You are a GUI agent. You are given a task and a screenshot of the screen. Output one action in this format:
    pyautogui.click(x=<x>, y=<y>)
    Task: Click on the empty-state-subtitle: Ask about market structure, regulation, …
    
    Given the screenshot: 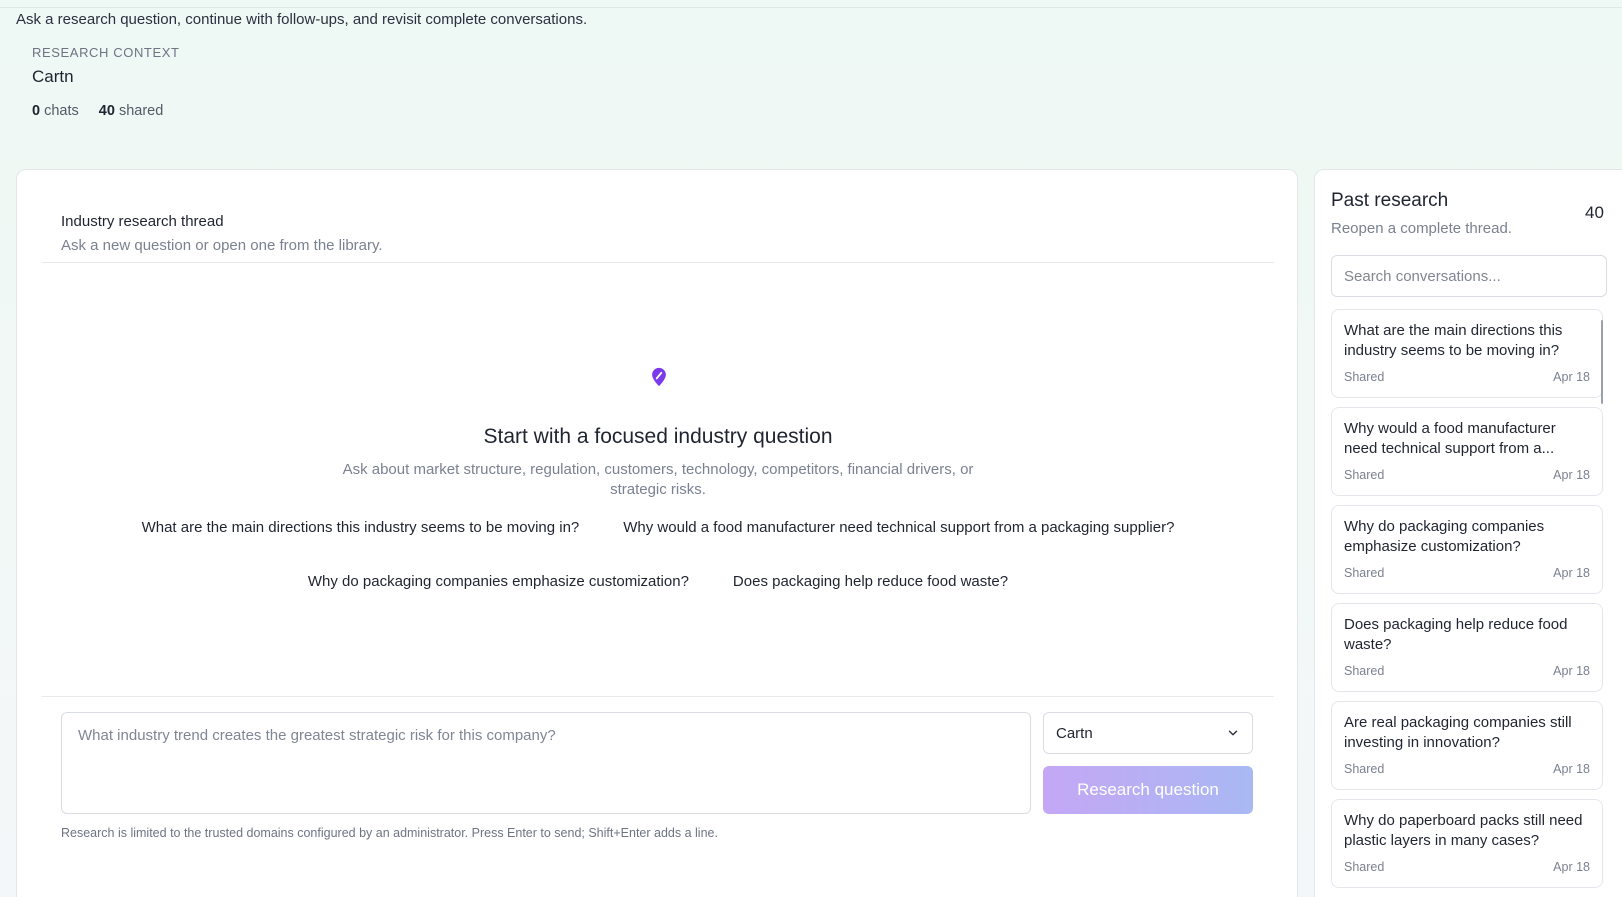 What is the action you would take?
    pyautogui.click(x=658, y=479)
    